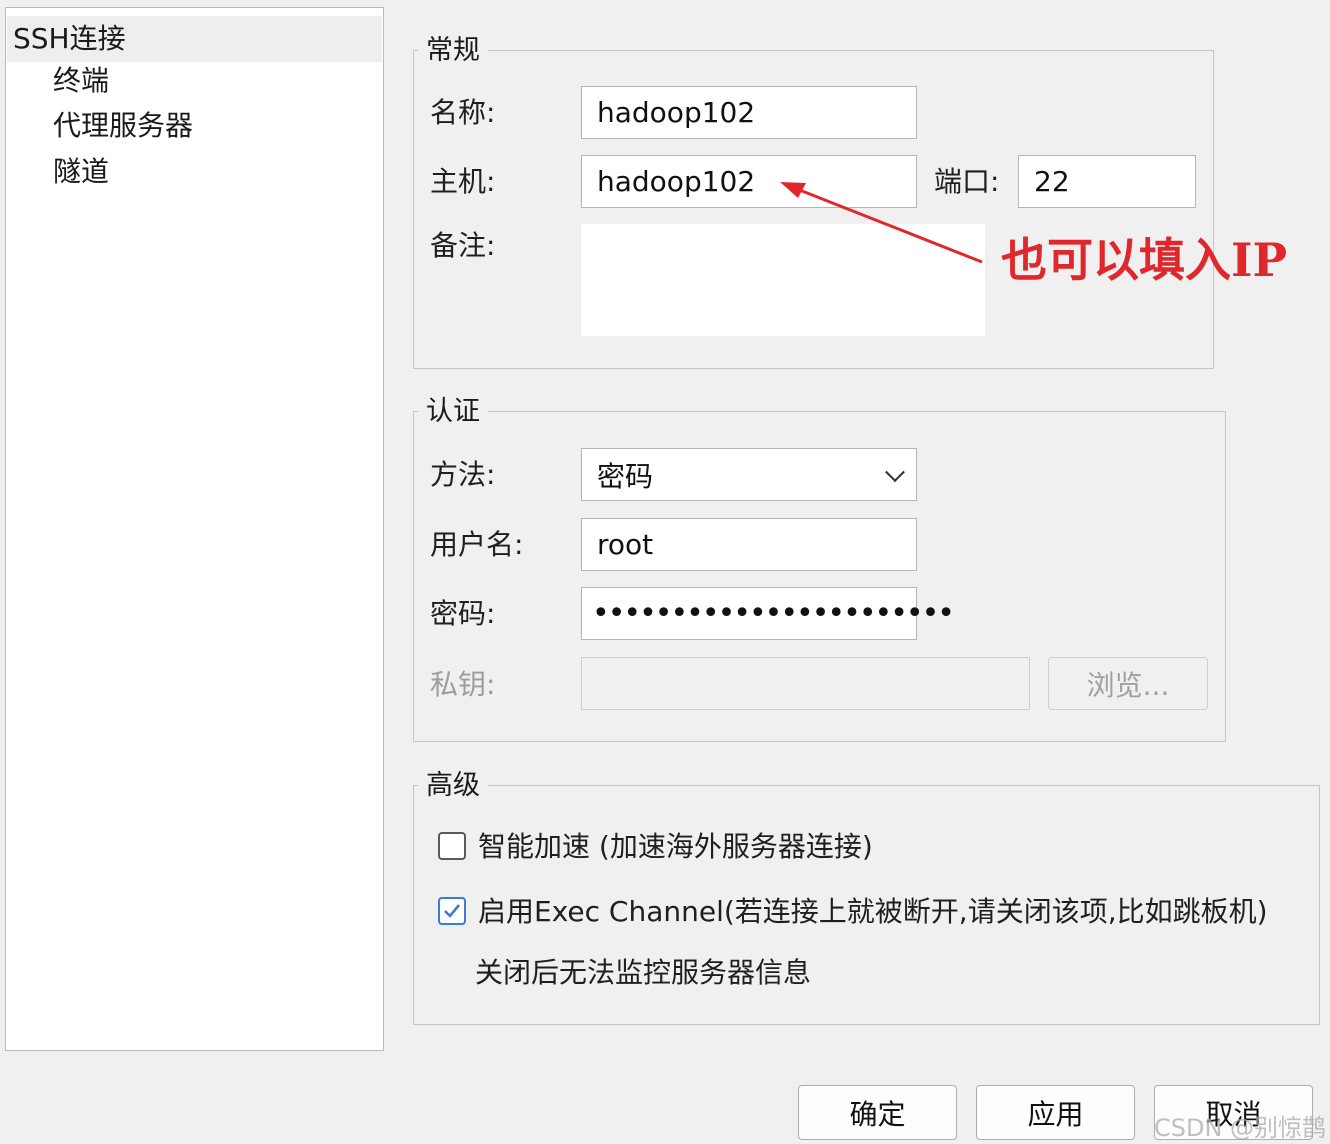 The height and width of the screenshot is (1144, 1330). Describe the element at coordinates (881, 223) in the screenshot. I see `annotation-arrow-icon` at that location.